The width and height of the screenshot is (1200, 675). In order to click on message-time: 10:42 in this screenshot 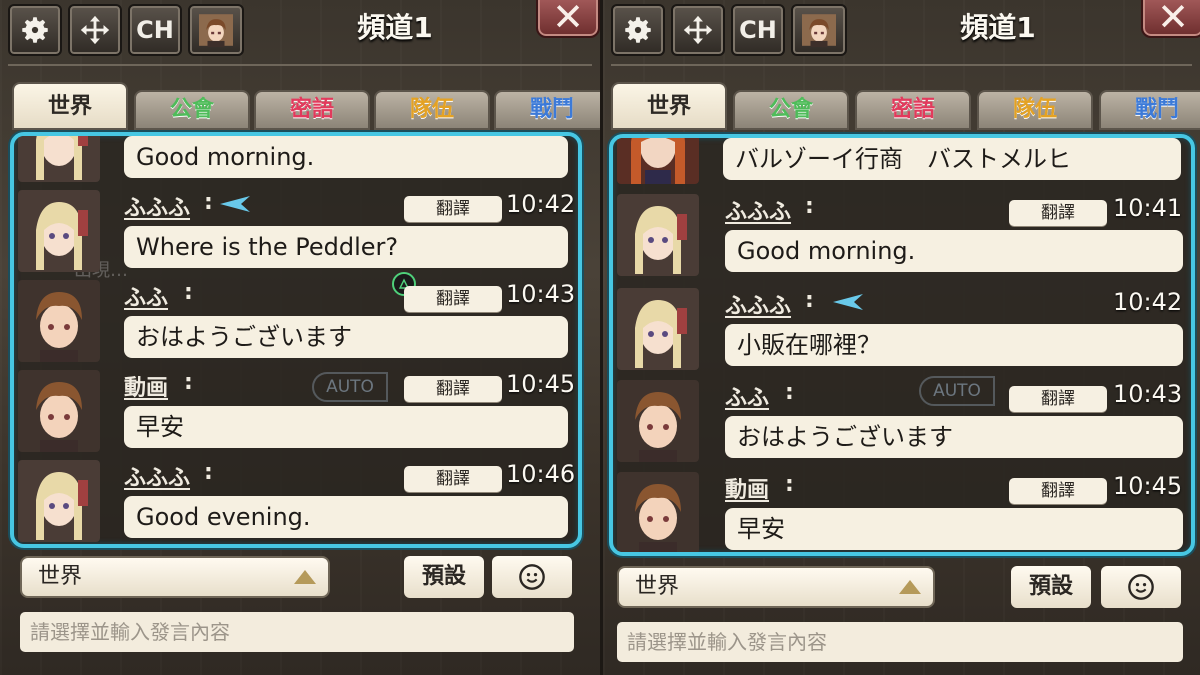, I will do `click(1148, 302)`.